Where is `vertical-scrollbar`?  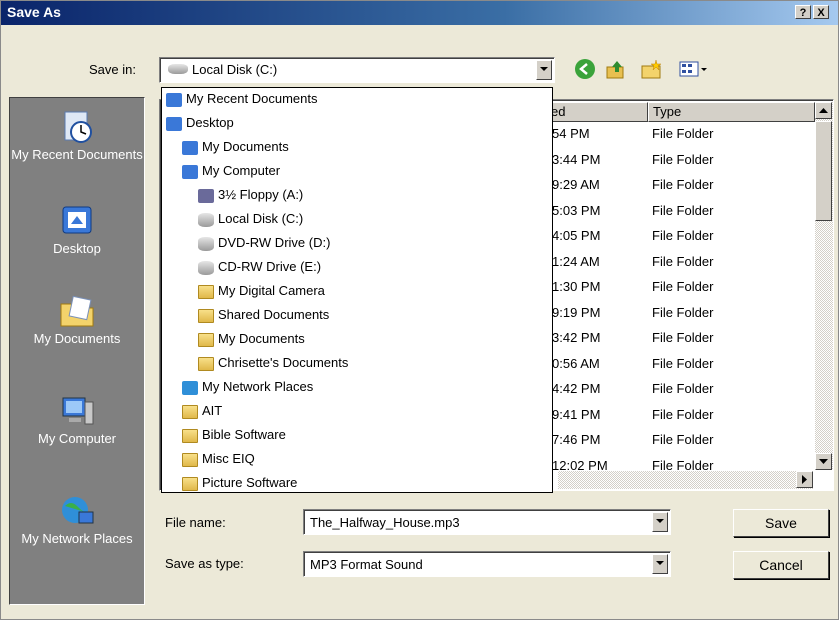
vertical-scrollbar is located at coordinates (824, 286).